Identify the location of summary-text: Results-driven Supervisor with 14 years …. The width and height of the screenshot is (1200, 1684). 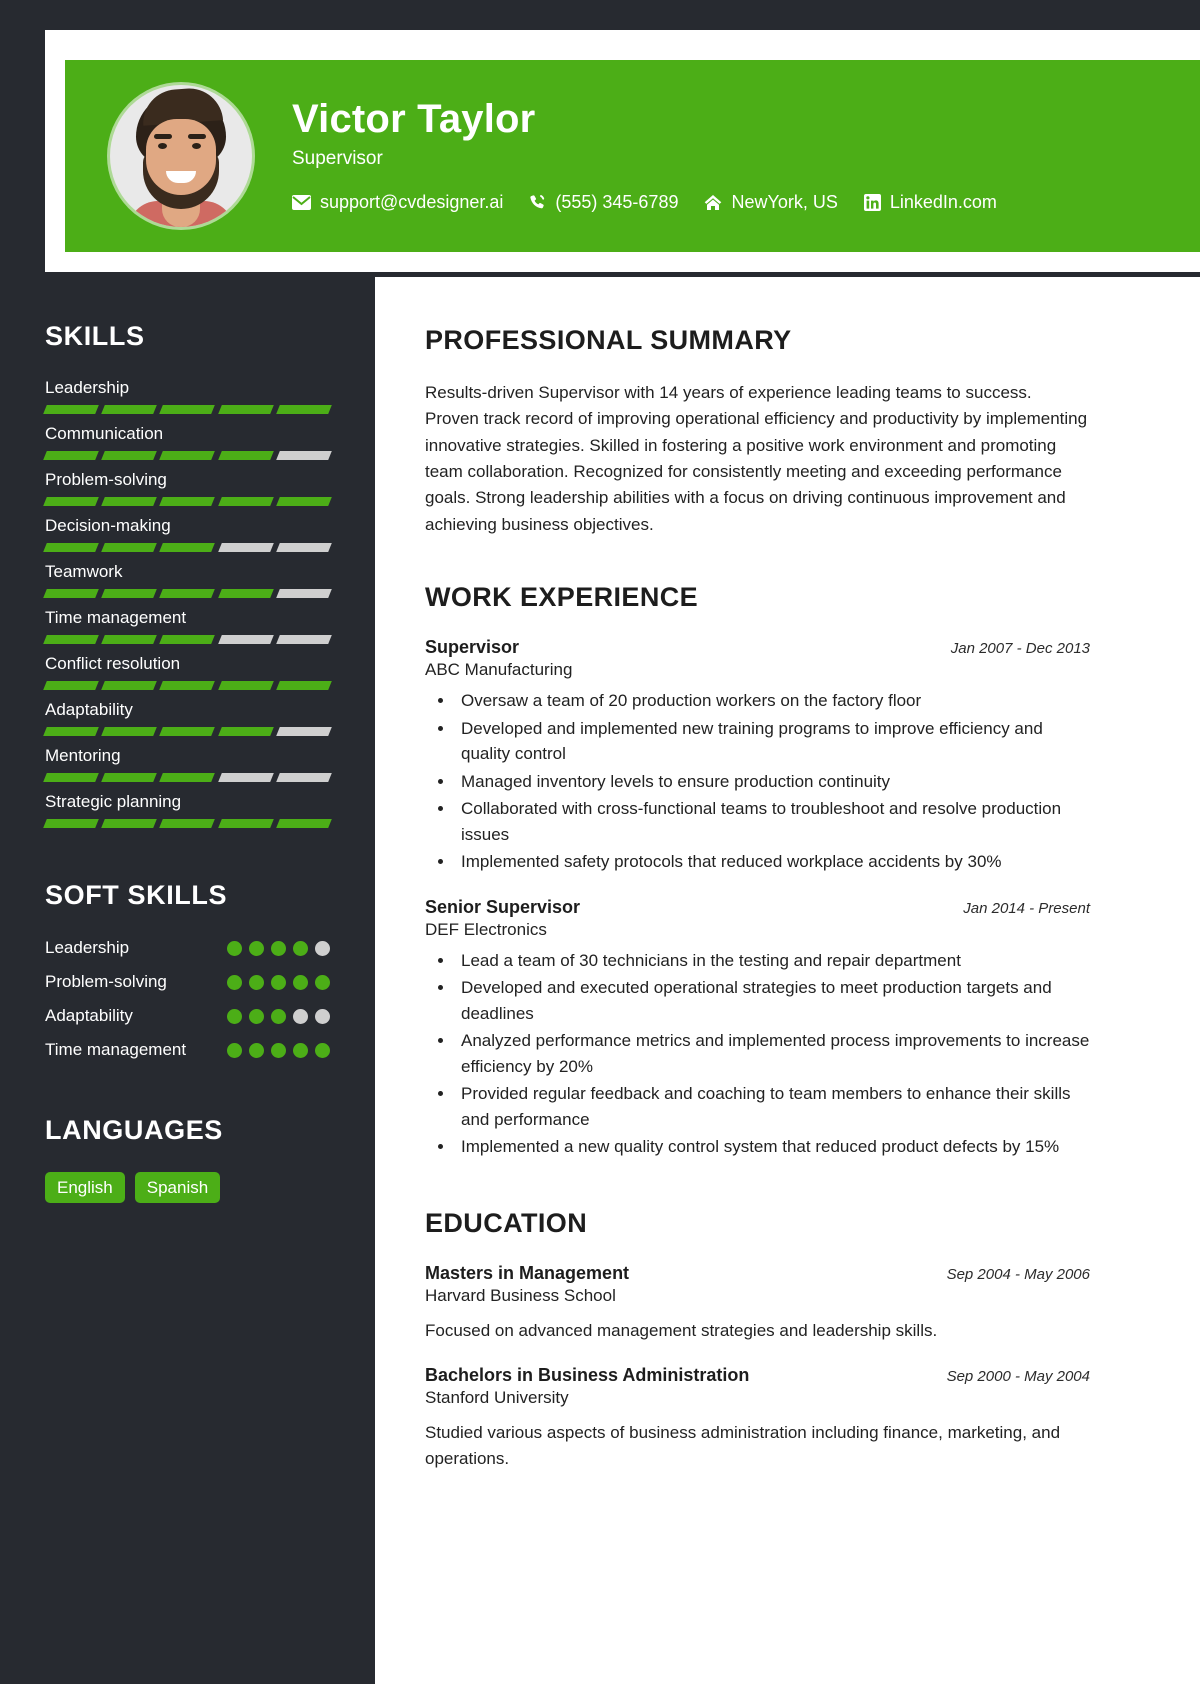
(756, 458).